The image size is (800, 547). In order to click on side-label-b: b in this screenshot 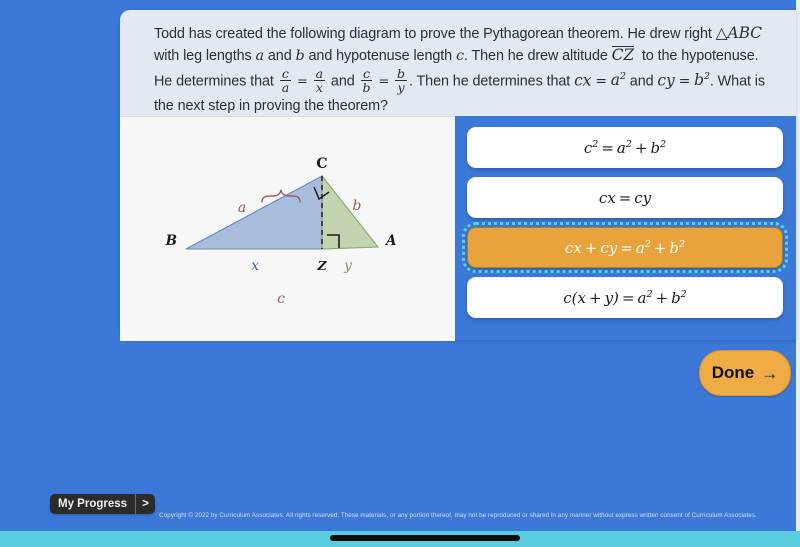, I will do `click(357, 206)`.